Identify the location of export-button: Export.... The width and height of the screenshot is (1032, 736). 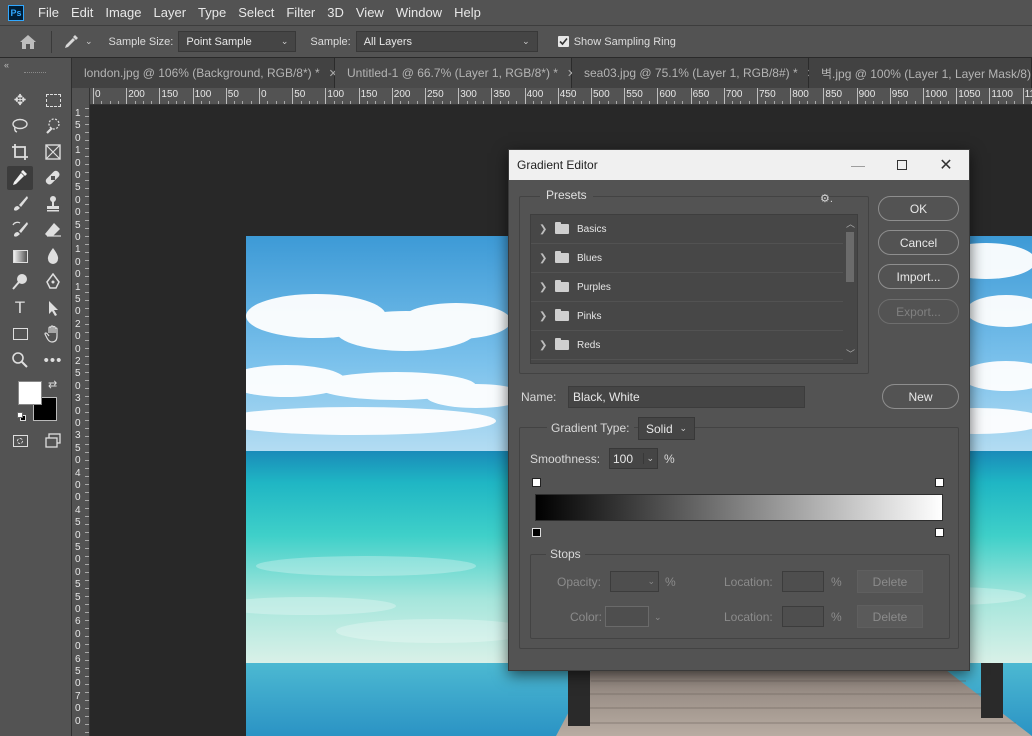
(918, 311).